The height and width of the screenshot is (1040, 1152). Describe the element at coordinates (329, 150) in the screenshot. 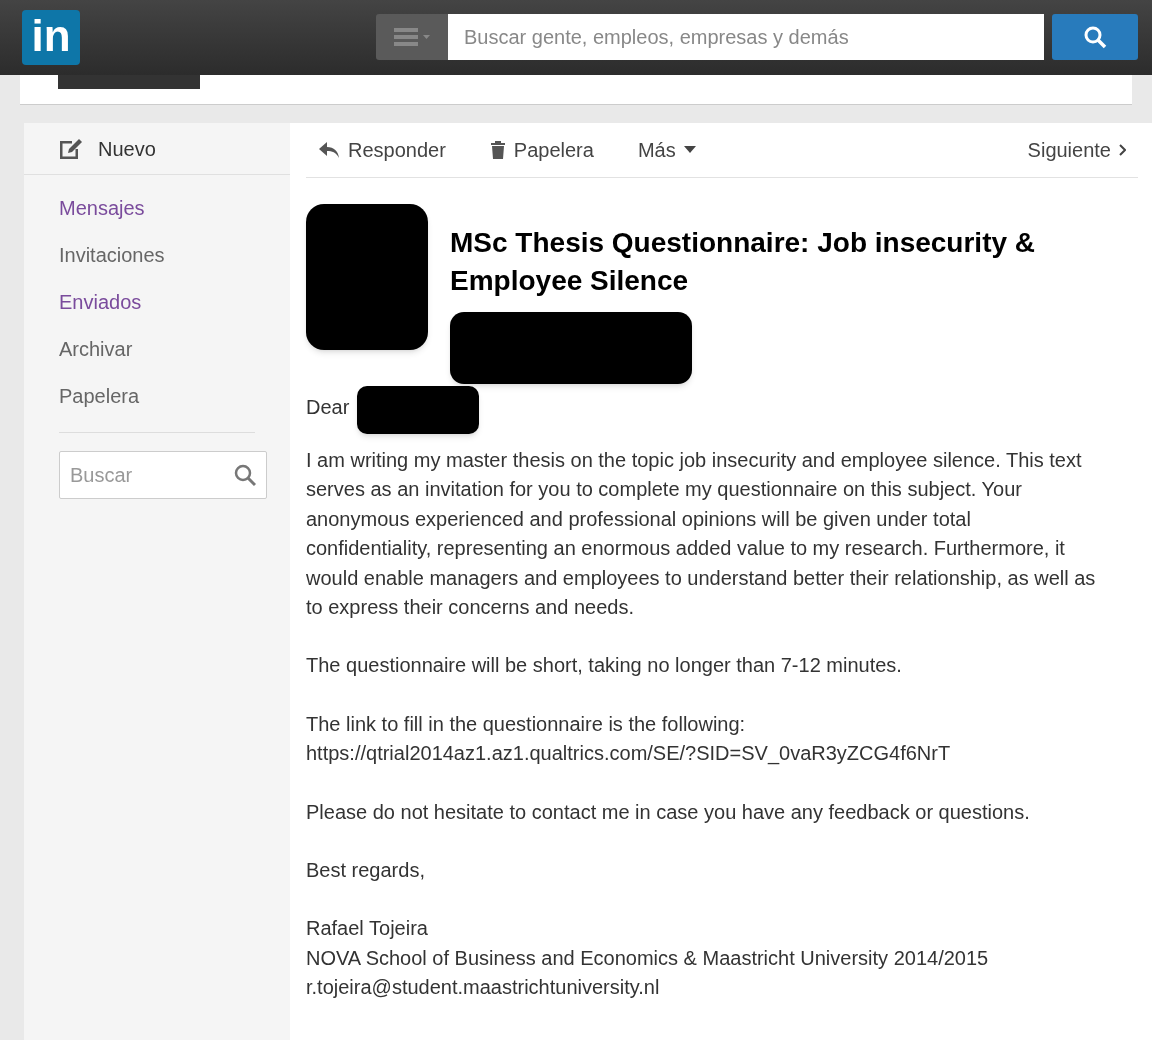

I see `reply-icon` at that location.